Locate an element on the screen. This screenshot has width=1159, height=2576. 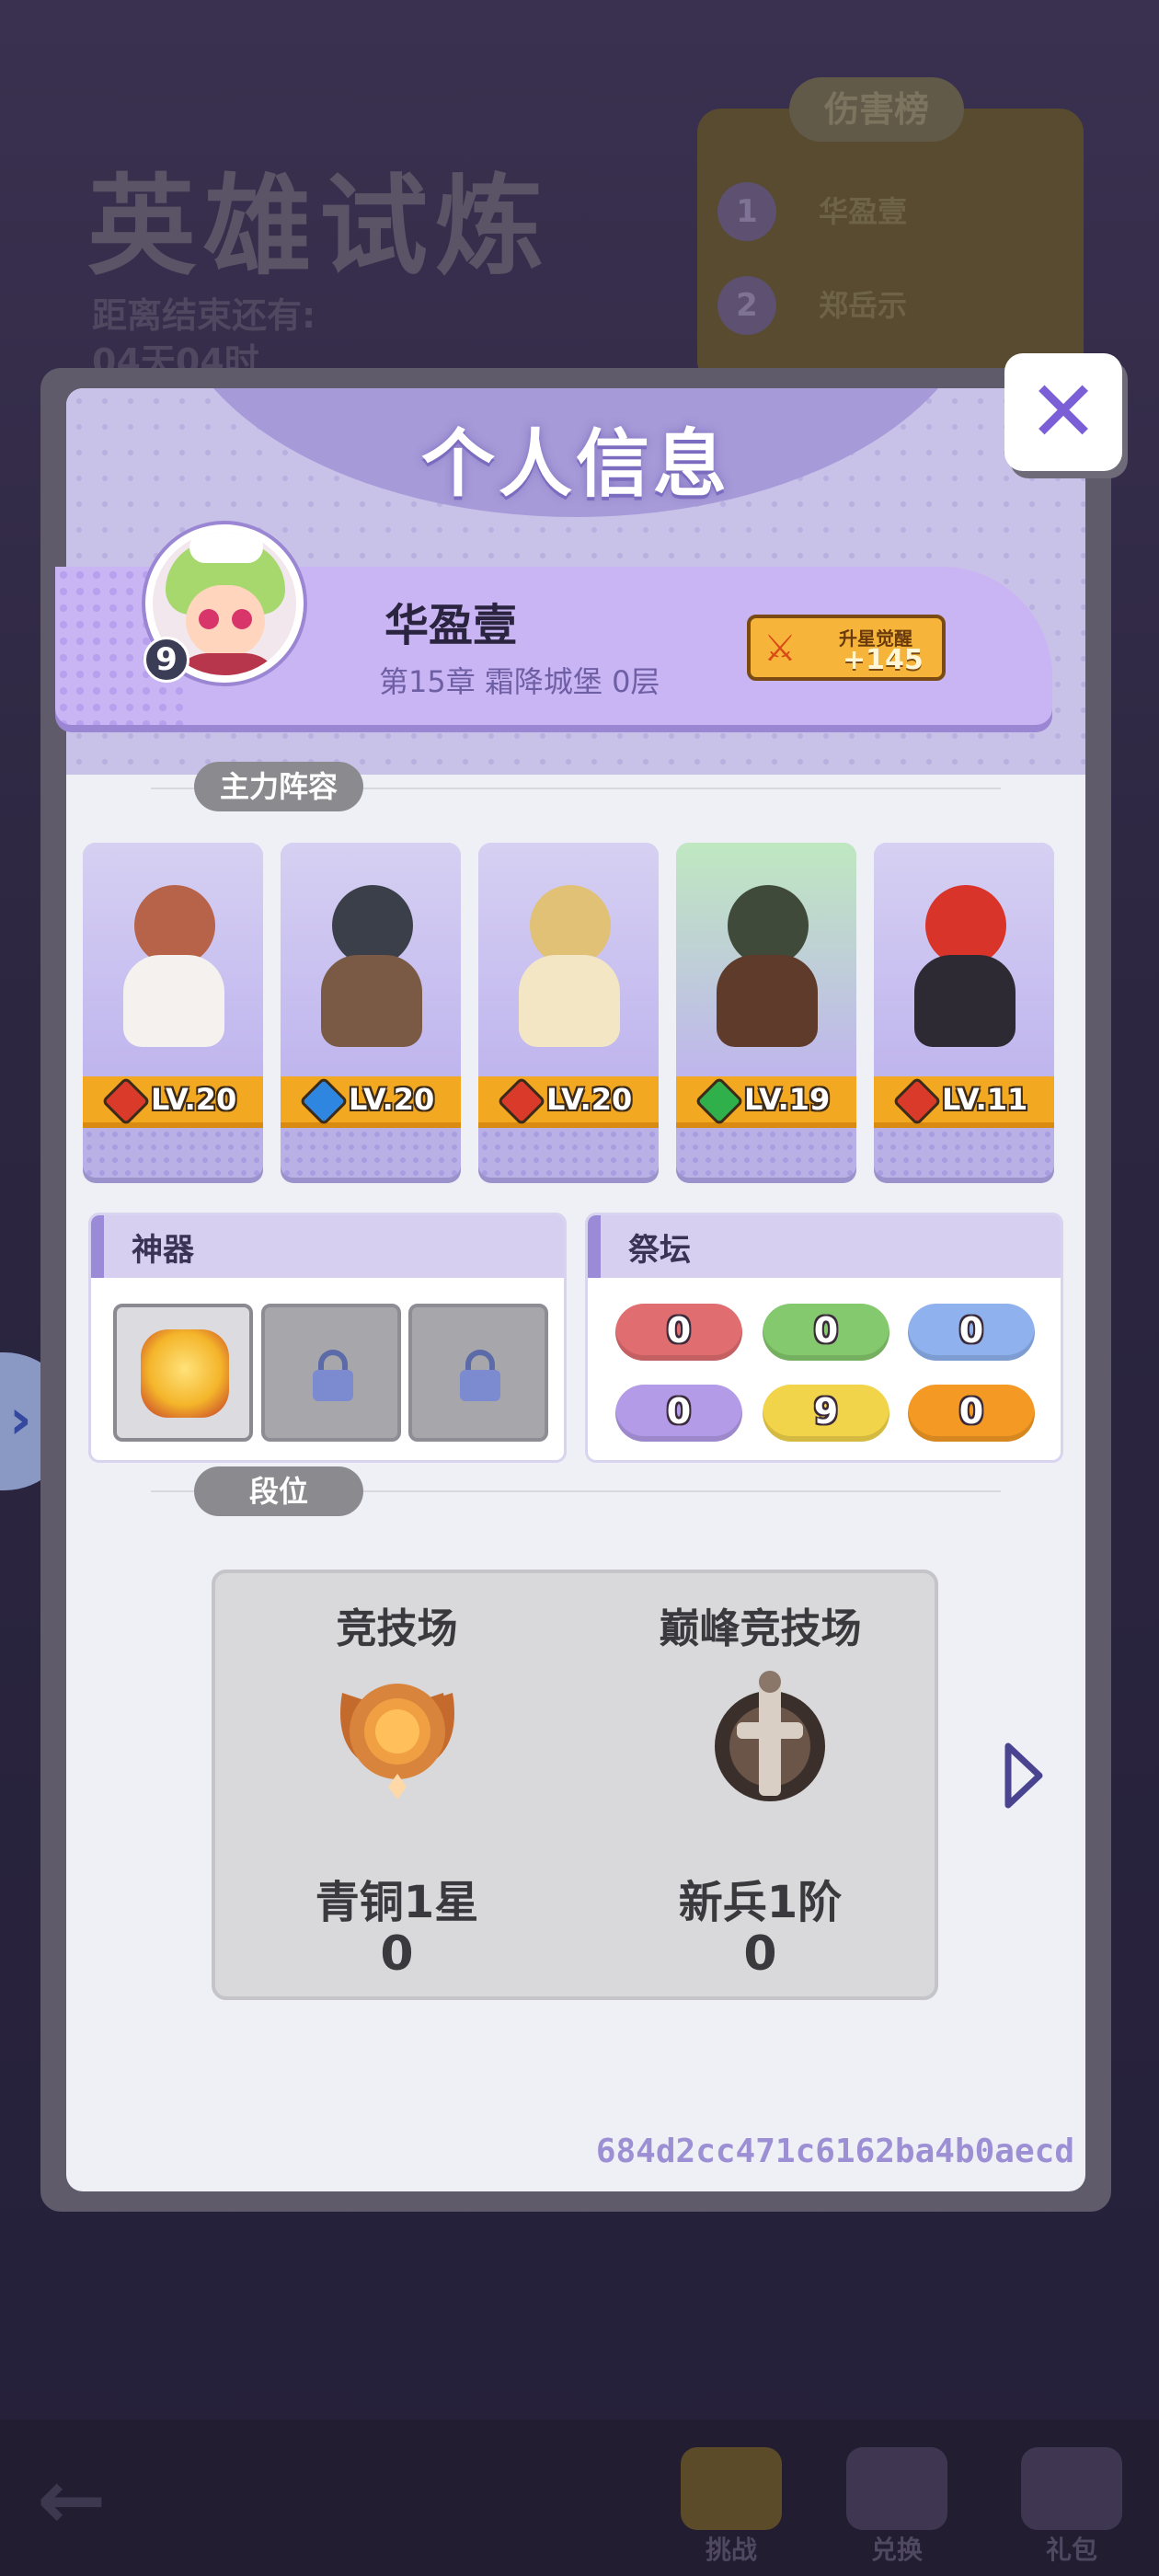
arena-tier: 青铜1星 is located at coordinates (397, 1902).